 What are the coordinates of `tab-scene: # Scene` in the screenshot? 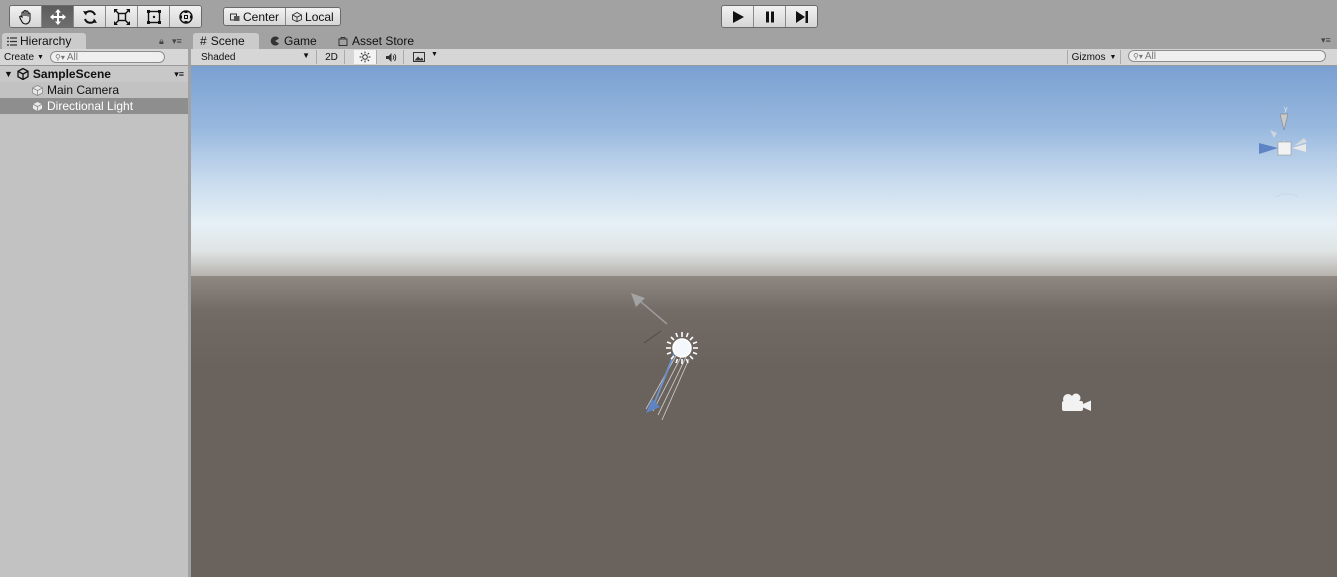 It's located at (226, 41).